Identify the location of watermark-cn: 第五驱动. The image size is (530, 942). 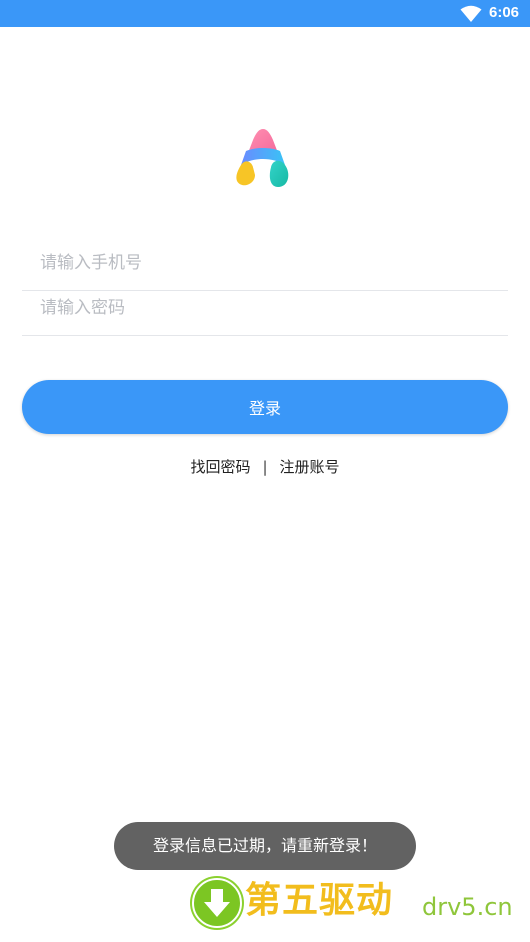
(319, 900).